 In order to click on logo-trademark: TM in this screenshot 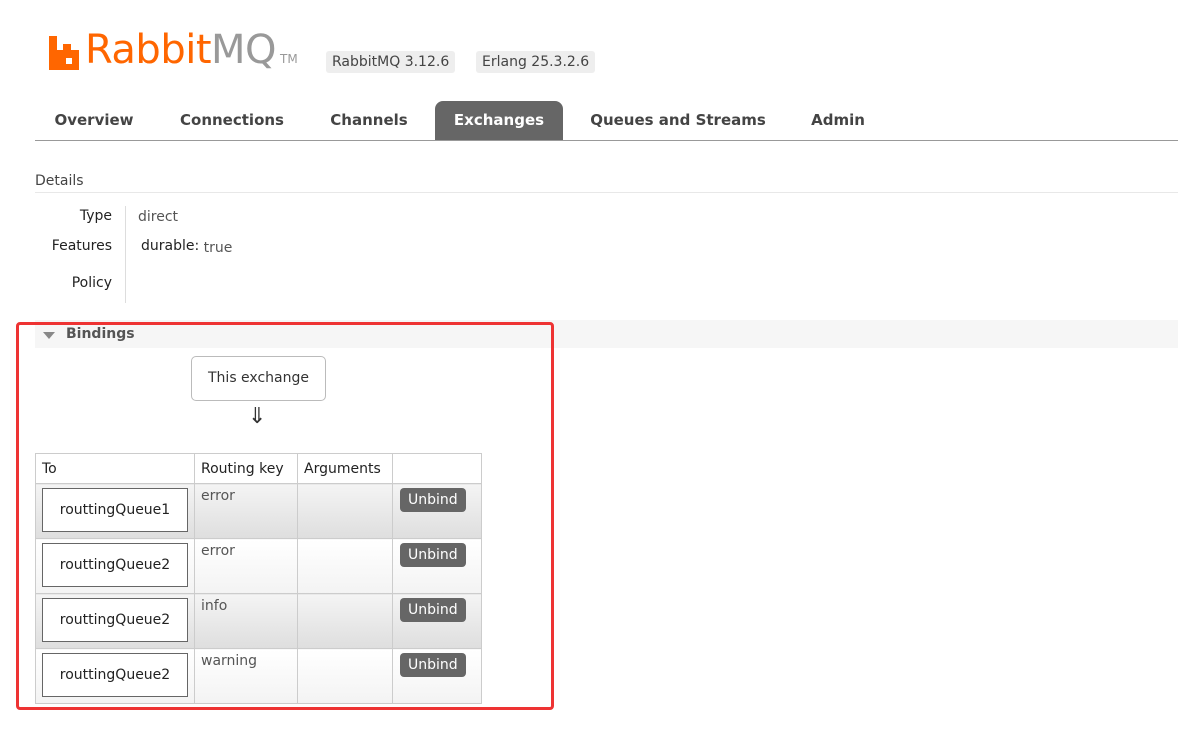, I will do `click(289, 59)`.